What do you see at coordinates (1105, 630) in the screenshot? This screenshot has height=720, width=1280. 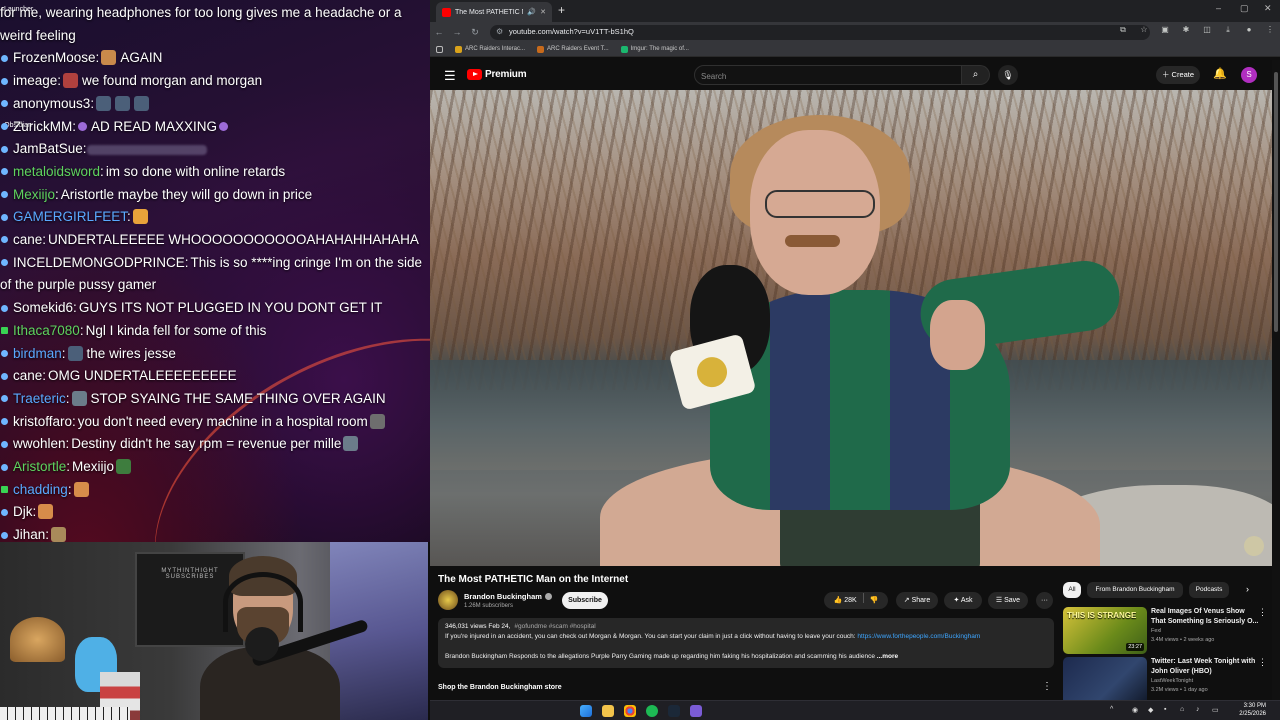 I see `video-thumbnail: THIS IS STRANGE 23:27` at bounding box center [1105, 630].